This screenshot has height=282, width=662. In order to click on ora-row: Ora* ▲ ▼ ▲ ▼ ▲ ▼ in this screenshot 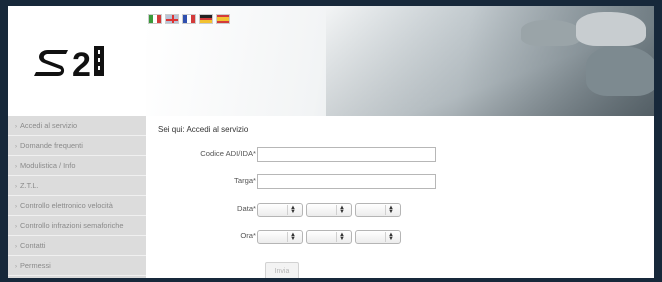, I will do `click(400, 237)`.